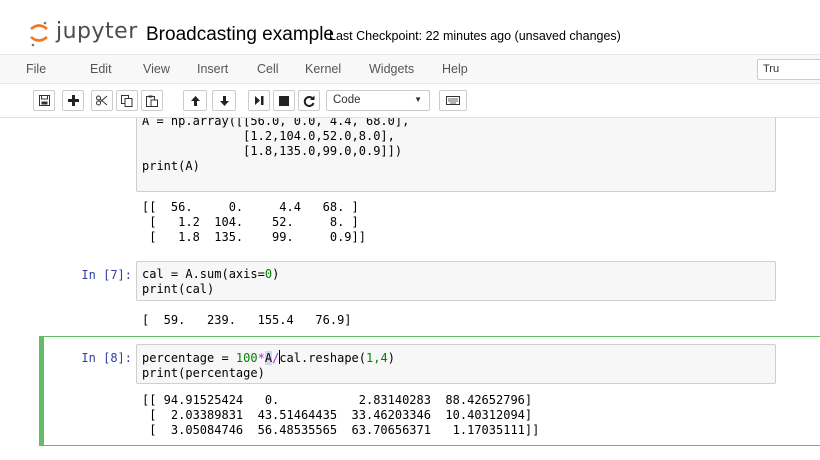 The width and height of the screenshot is (820, 460). What do you see at coordinates (247, 320) in the screenshot?
I see `cell-2-output: [ 59. 239. 155.4 76.9]` at bounding box center [247, 320].